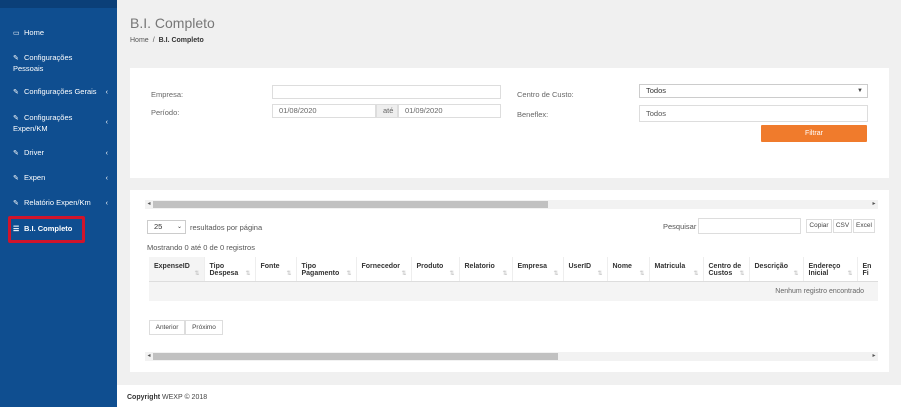 The height and width of the screenshot is (407, 901). I want to click on footer: Copyright WEXP © 2018, so click(509, 396).